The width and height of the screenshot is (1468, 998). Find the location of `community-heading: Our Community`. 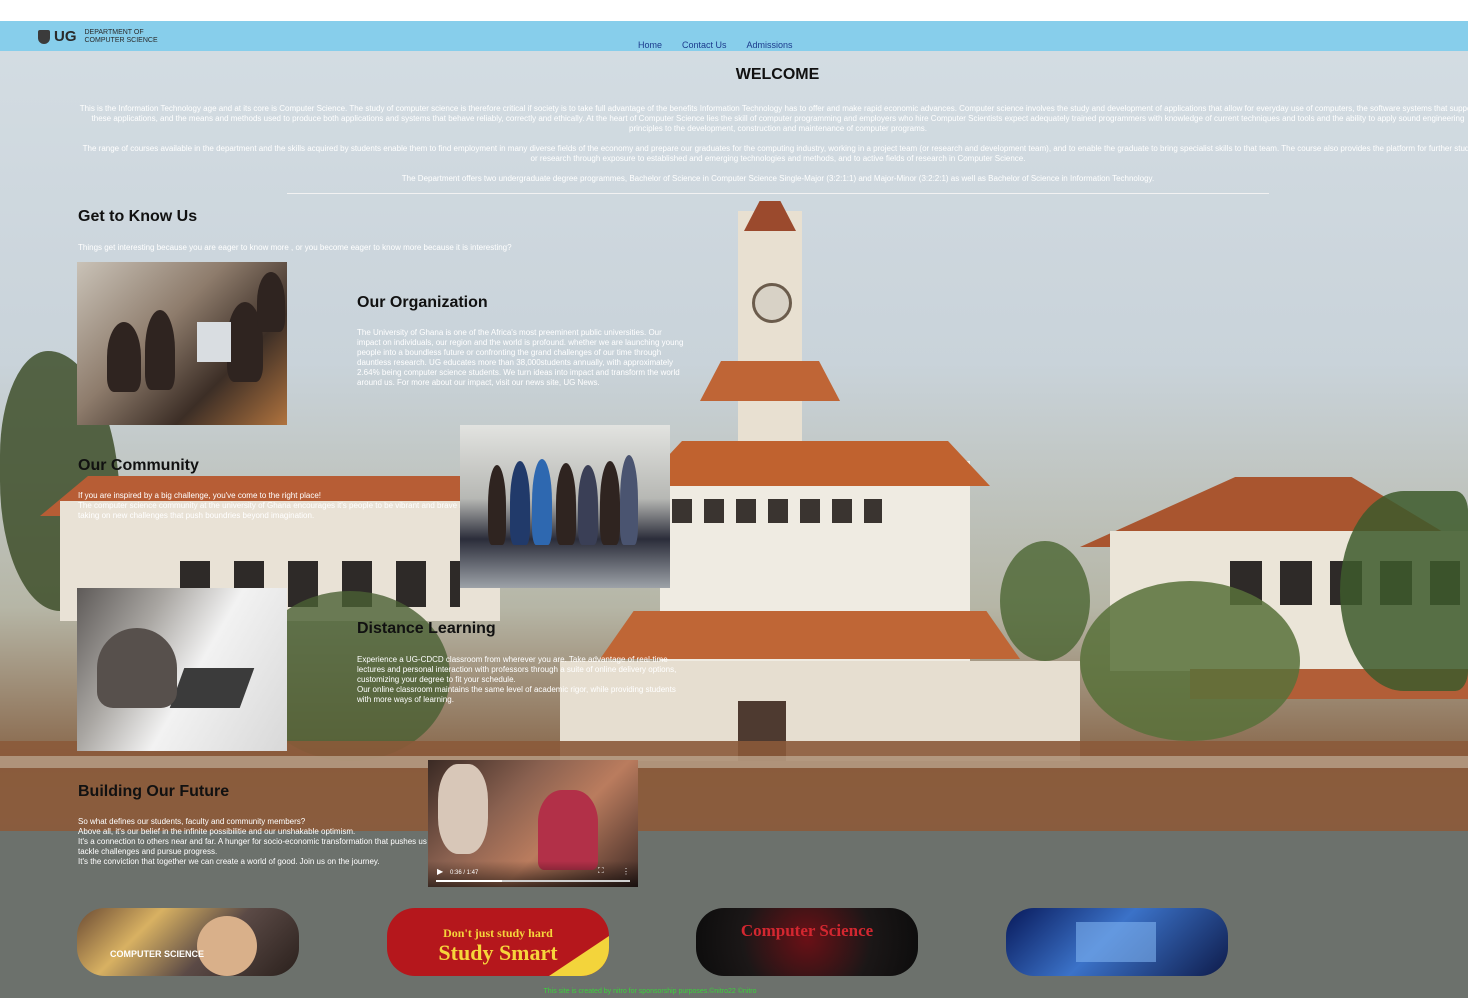

community-heading: Our Community is located at coordinates (138, 465).